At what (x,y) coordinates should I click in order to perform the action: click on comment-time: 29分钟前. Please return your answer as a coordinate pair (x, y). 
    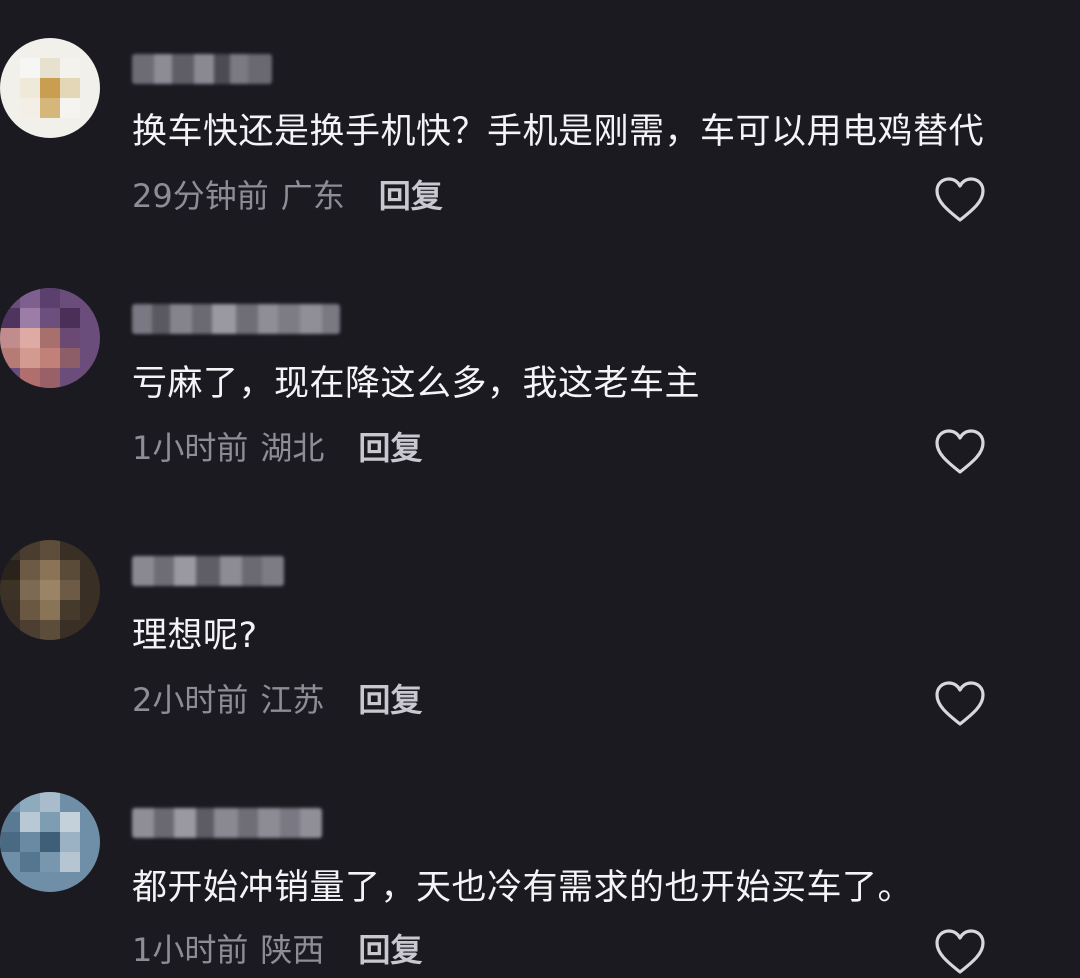
    Looking at the image, I should click on (200, 196).